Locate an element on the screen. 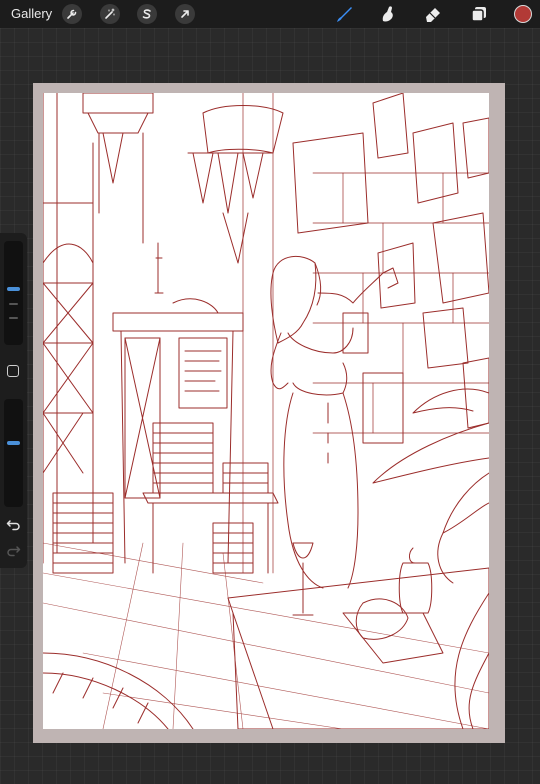 The image size is (540, 784). selection-s-icon is located at coordinates (146, 14).